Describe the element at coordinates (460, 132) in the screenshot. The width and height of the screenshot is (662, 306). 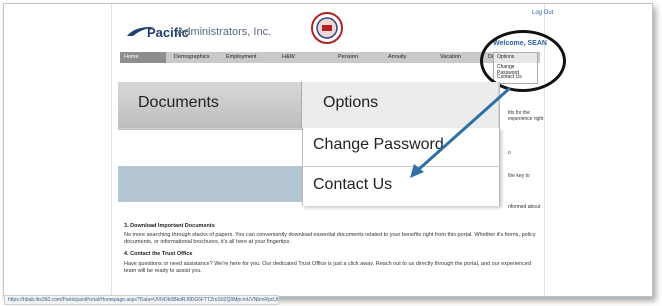
I see `callout-arrow-icon` at that location.